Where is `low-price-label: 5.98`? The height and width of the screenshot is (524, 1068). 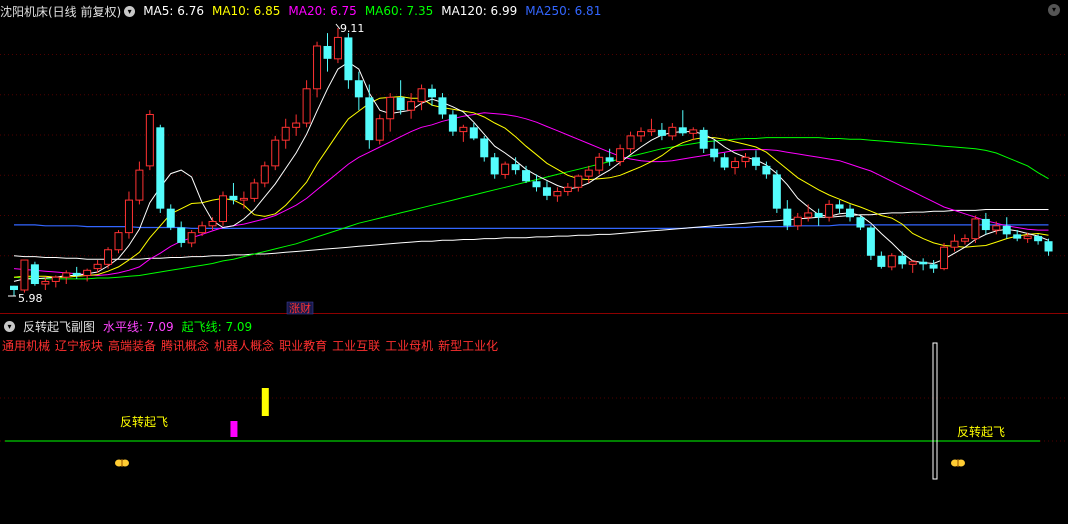
low-price-label: 5.98 is located at coordinates (30, 298).